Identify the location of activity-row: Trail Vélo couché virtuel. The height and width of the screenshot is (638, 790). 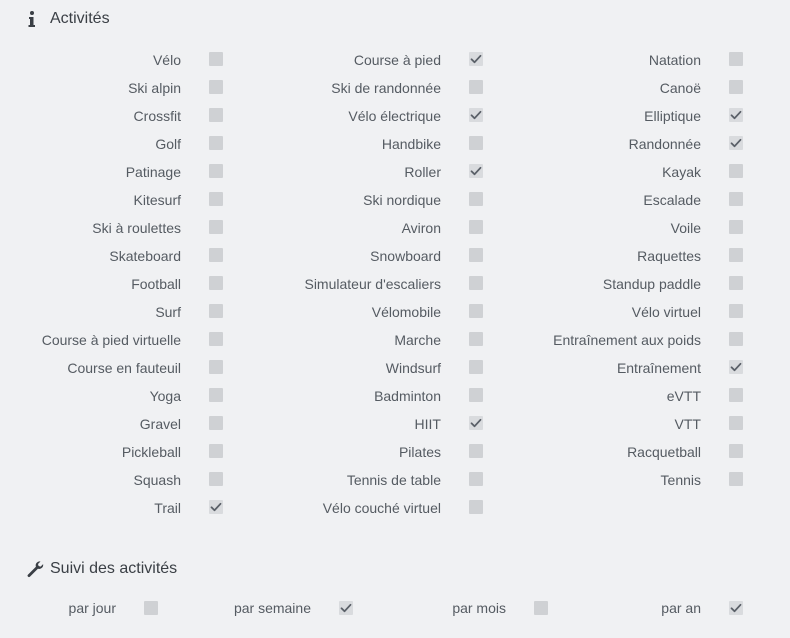
(395, 507).